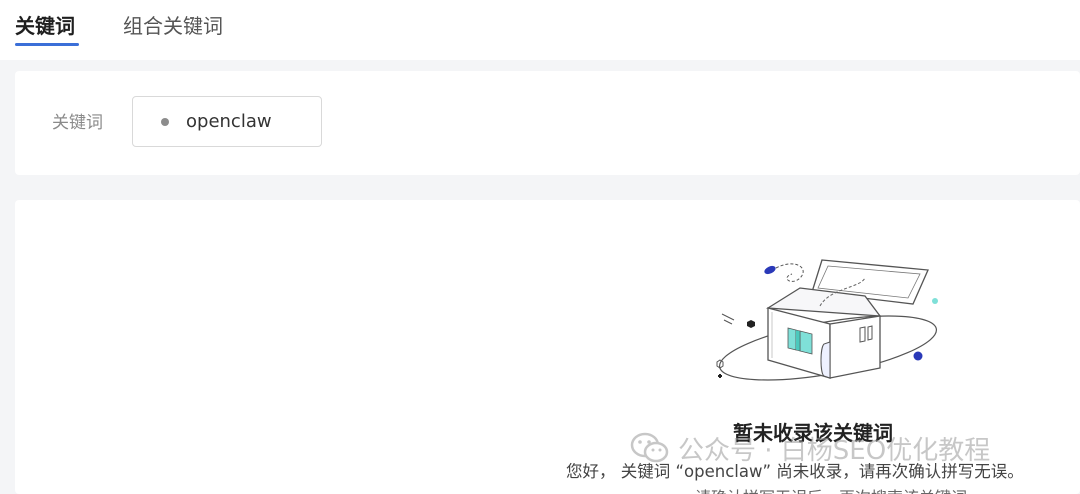 The width and height of the screenshot is (1080, 494). Describe the element at coordinates (45, 26) in the screenshot. I see `tab-keyword: 关键词` at that location.